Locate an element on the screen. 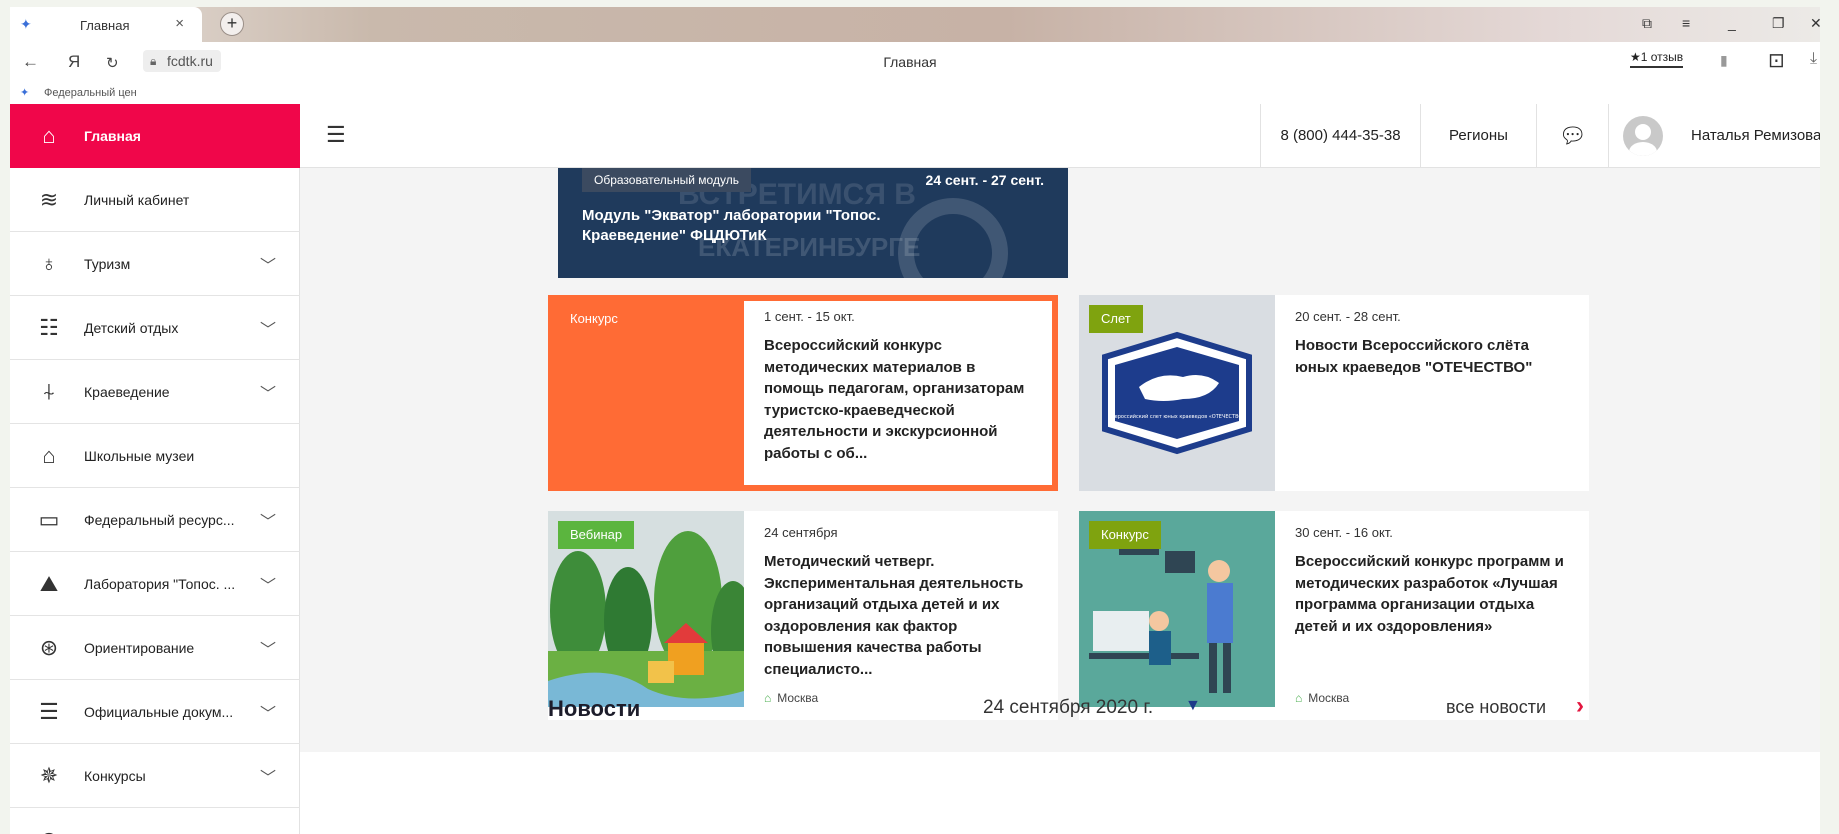 The height and width of the screenshot is (834, 1839). yandex-logo-icon: Я is located at coordinates (74, 62).